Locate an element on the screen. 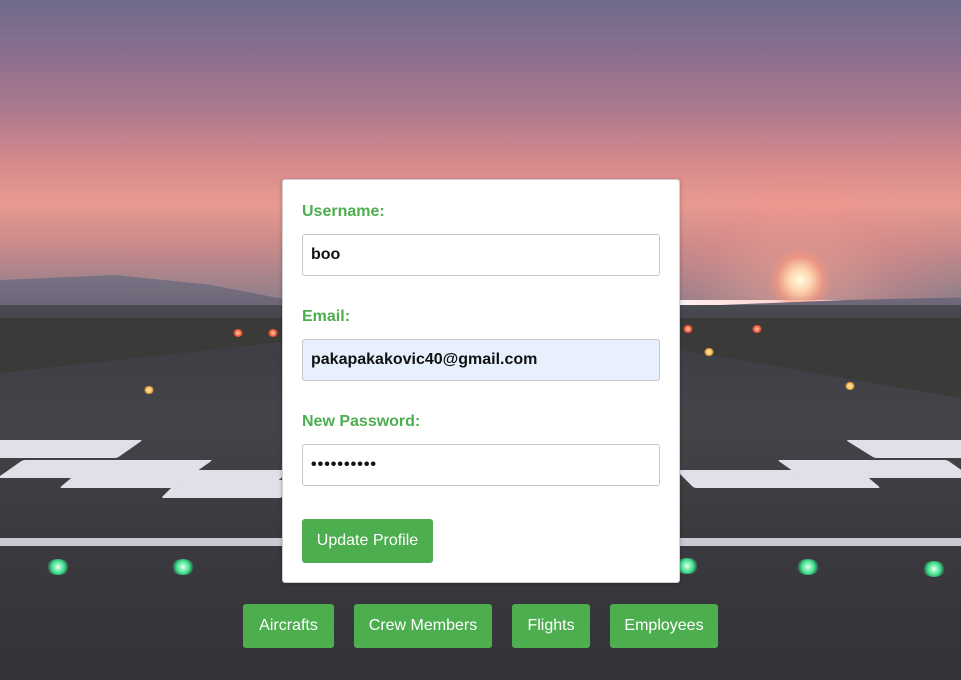 The image size is (961, 680). email-input is located at coordinates (481, 360).